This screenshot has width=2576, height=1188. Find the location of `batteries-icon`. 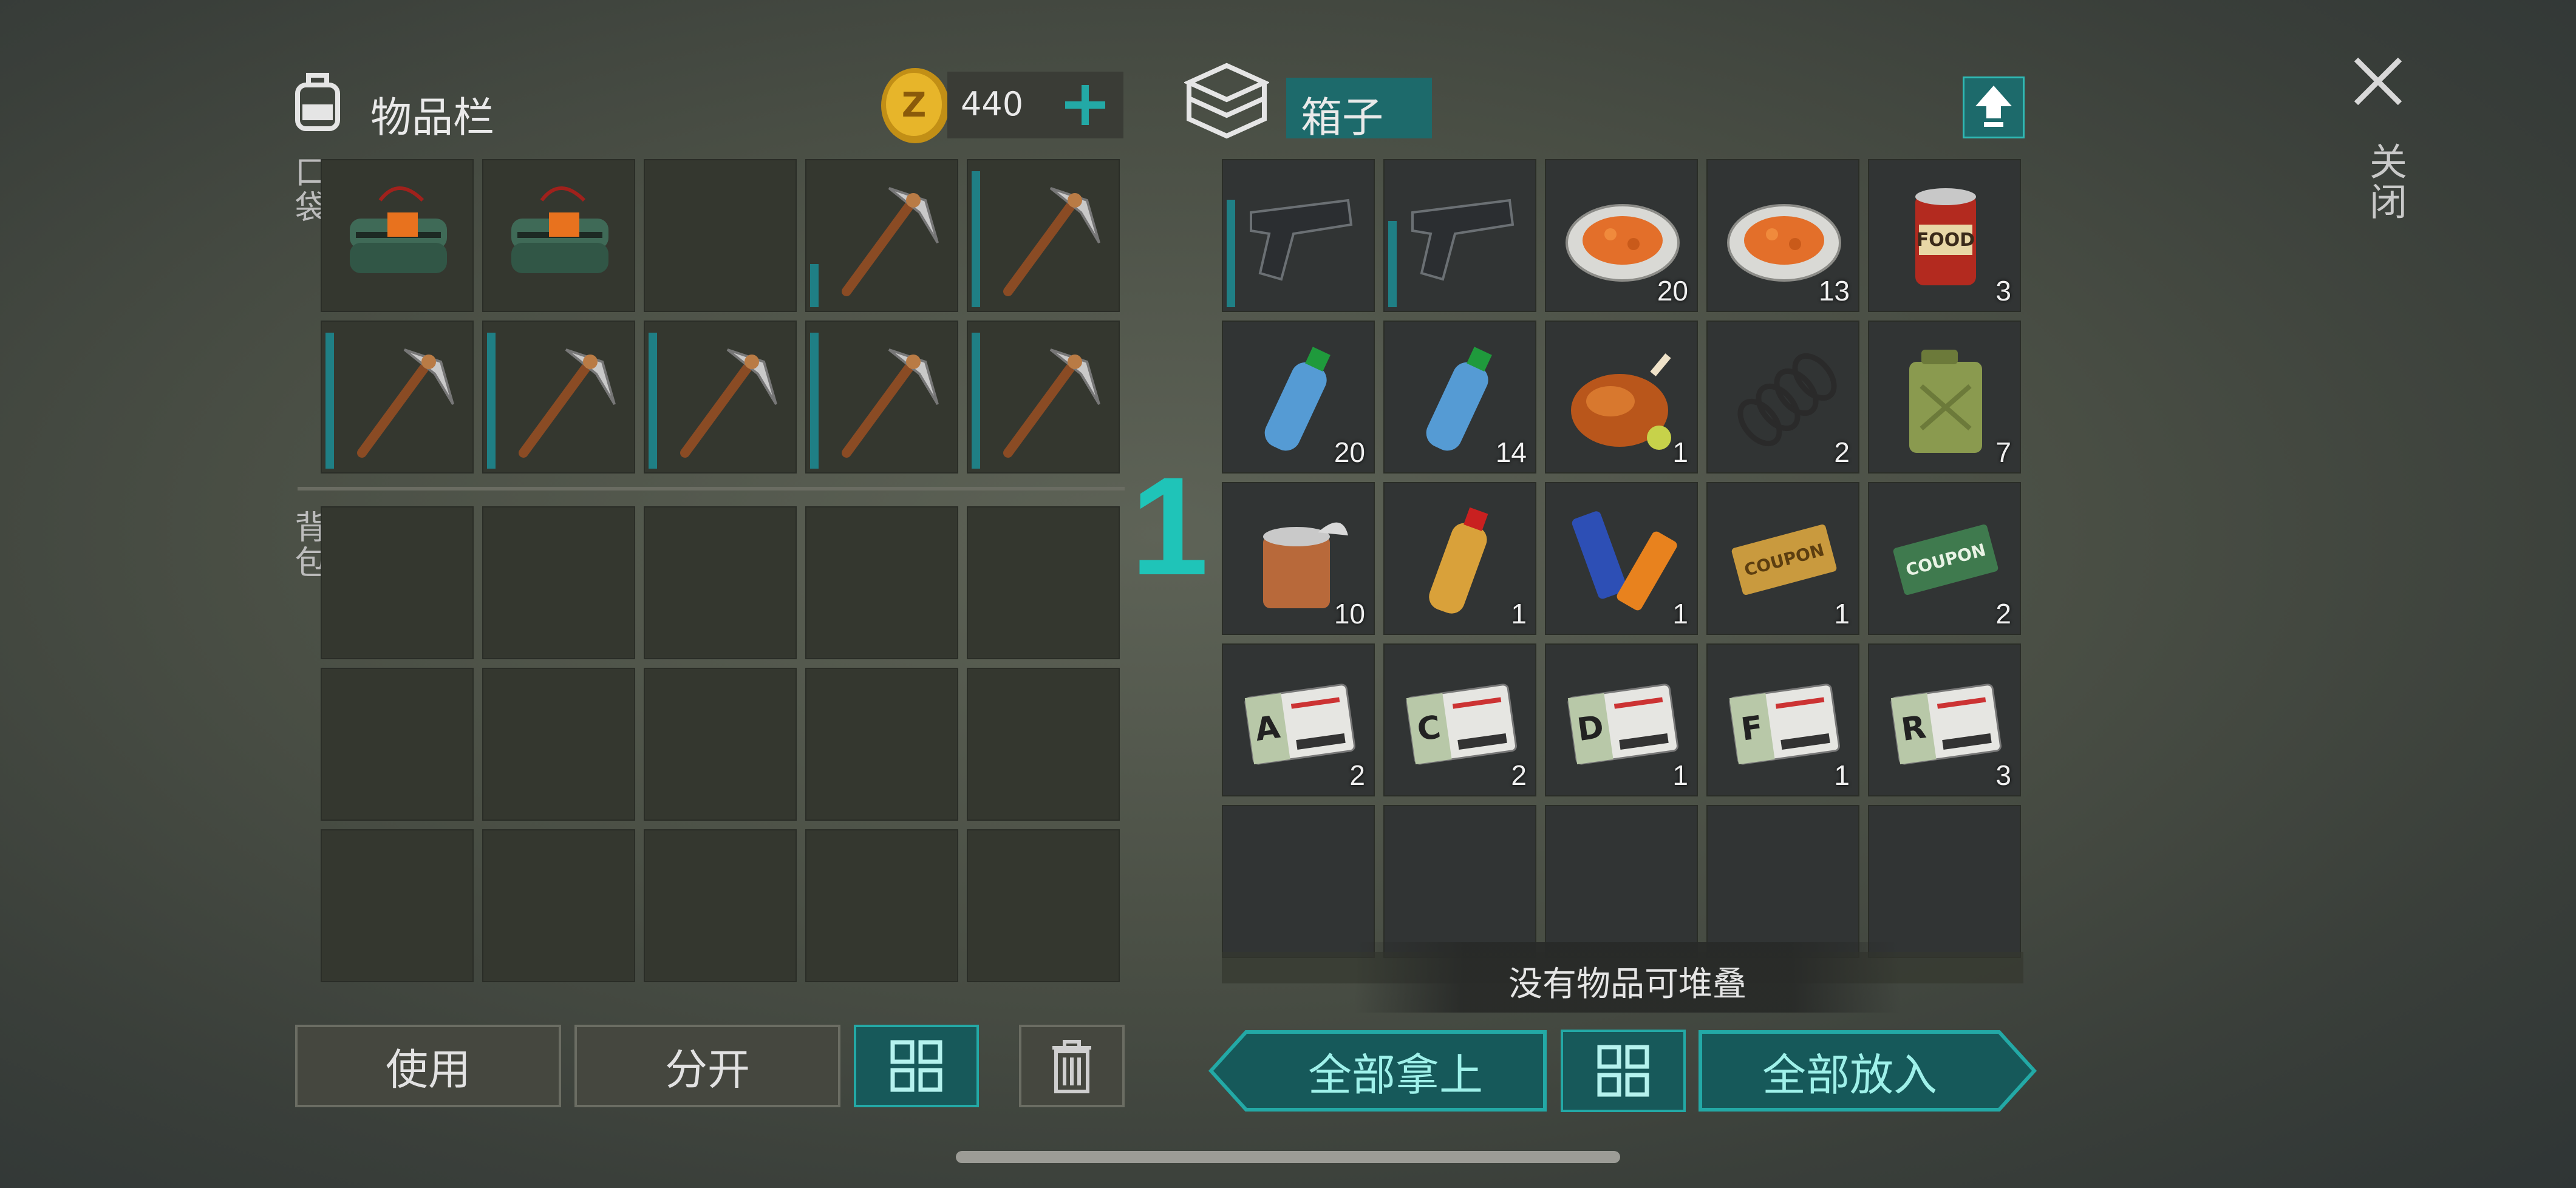

batteries-icon is located at coordinates (1623, 559).